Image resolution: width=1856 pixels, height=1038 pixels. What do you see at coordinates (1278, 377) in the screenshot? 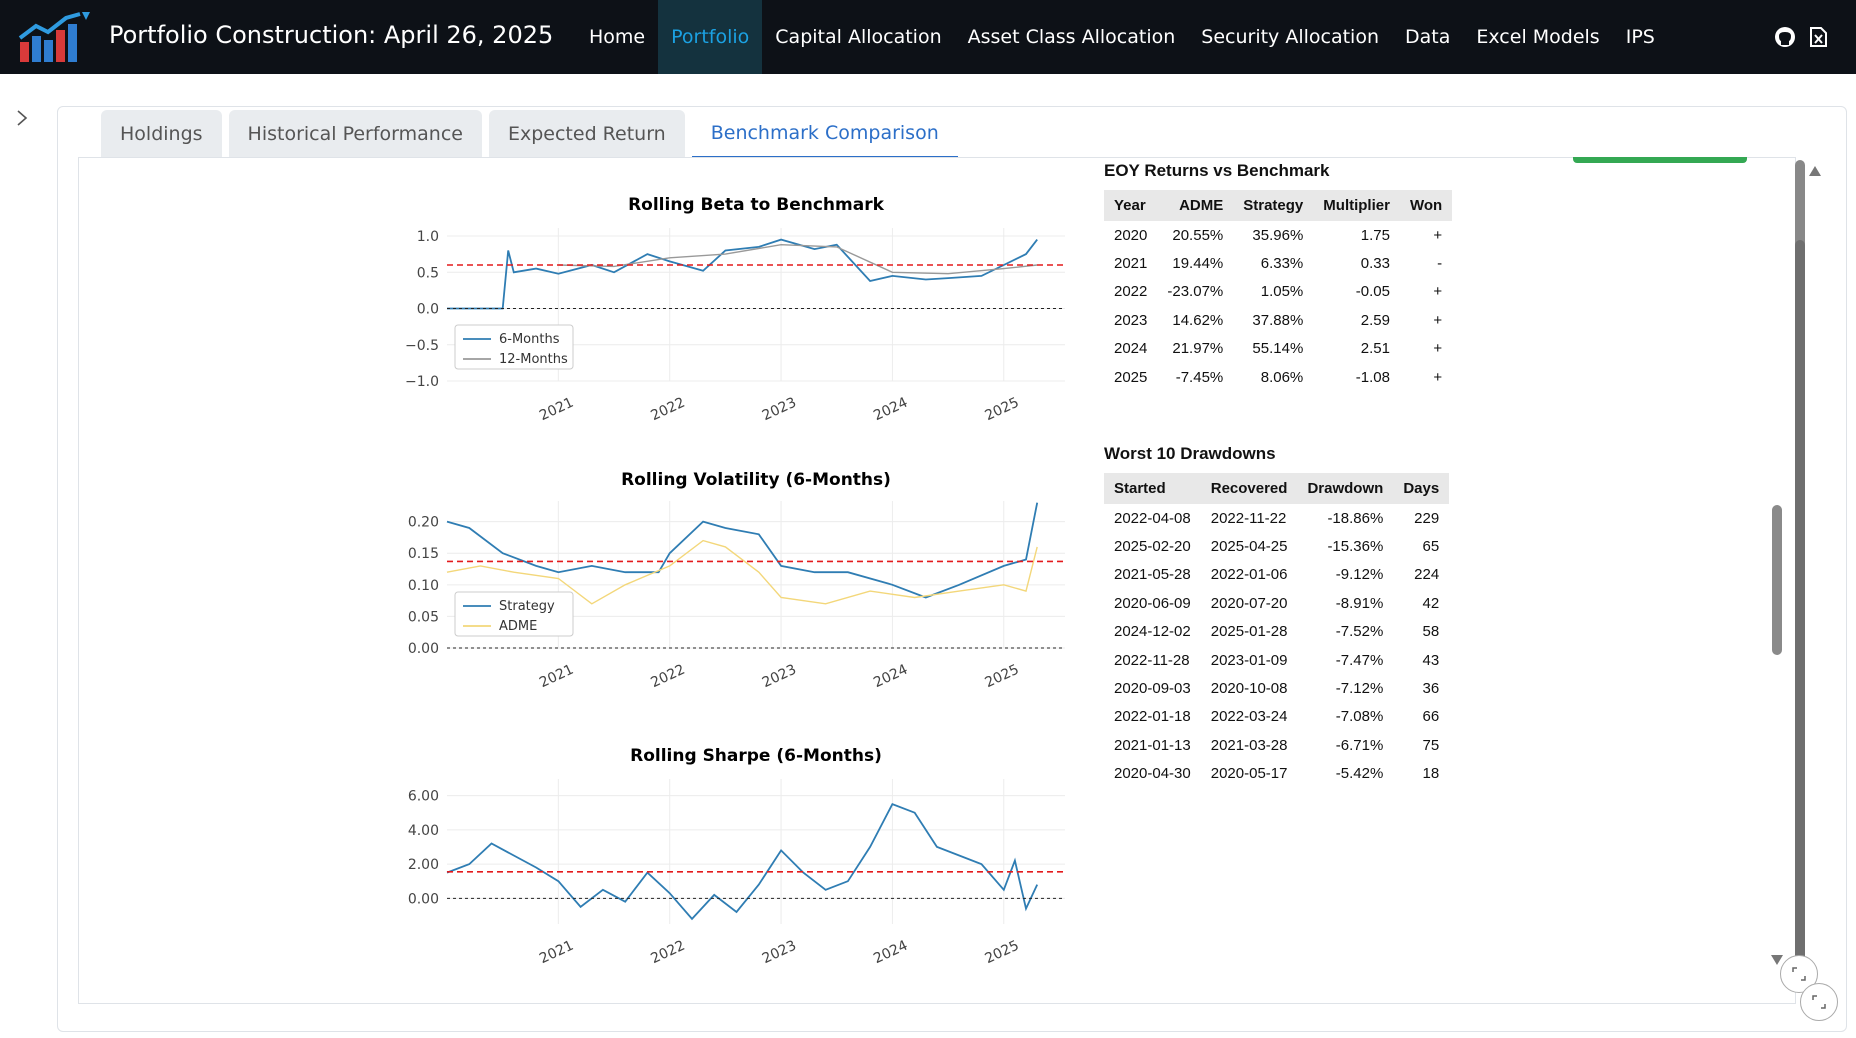
I see `table-row: 2025 -7.45% 8.06% -1.08 +` at bounding box center [1278, 377].